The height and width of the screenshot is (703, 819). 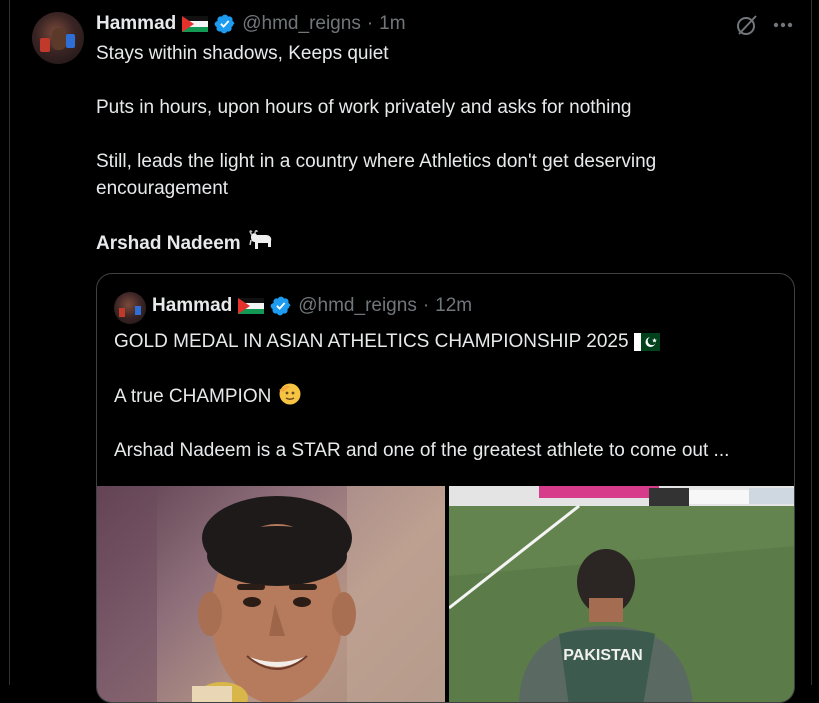 I want to click on grok-icon, so click(x=747, y=25).